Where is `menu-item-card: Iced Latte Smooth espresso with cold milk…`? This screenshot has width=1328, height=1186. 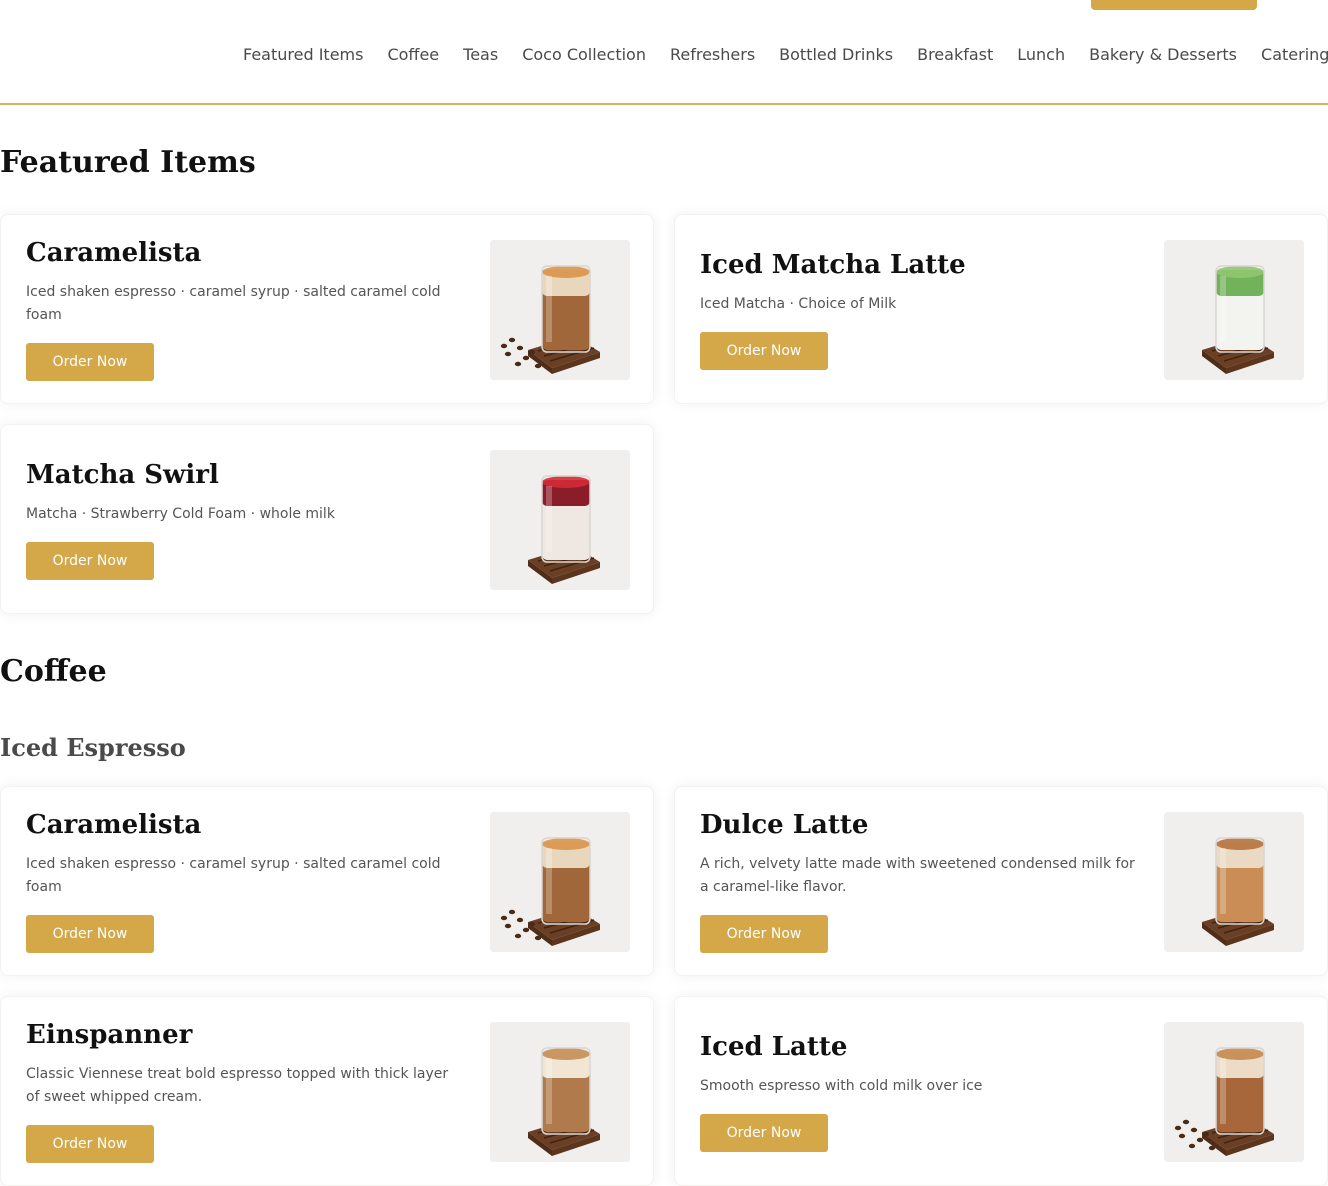
menu-item-card: Iced Latte Smooth espresso with cold milk… is located at coordinates (1001, 1091).